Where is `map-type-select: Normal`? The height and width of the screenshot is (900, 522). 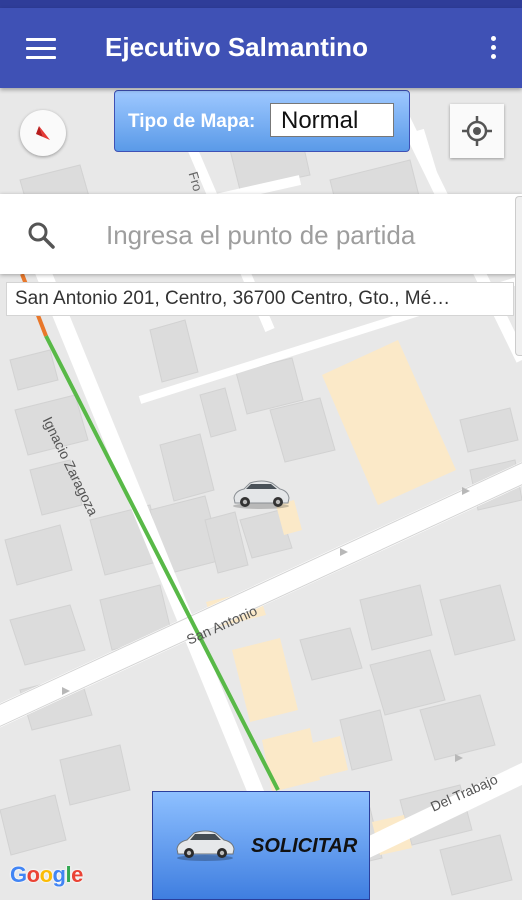
map-type-select: Normal is located at coordinates (332, 120).